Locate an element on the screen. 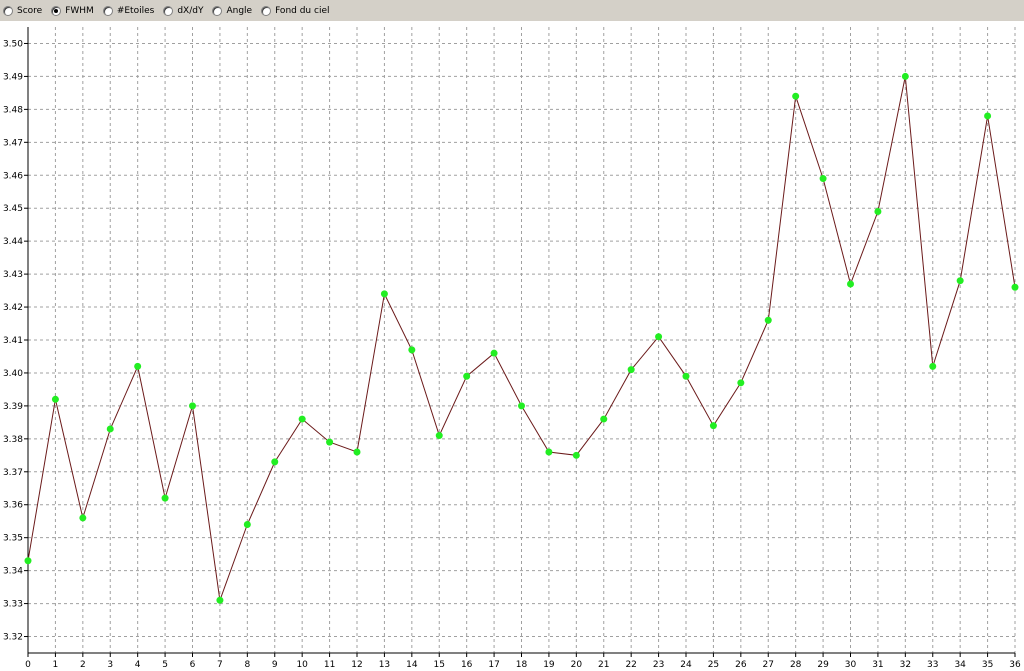 The height and width of the screenshot is (671, 1024). radio-angle-label: Angle is located at coordinates (239, 11).